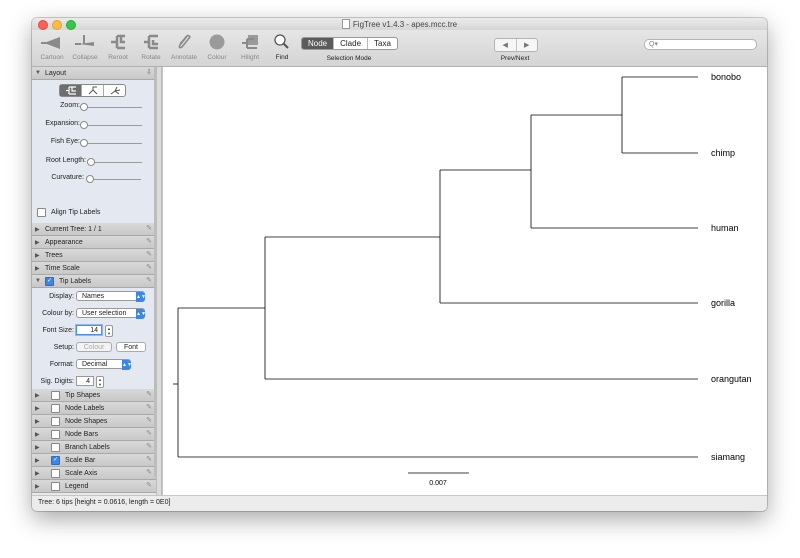 The image size is (800, 558). Describe the element at coordinates (94, 255) in the screenshot. I see `trees-panel-header: ▶ Trees ✎` at that location.